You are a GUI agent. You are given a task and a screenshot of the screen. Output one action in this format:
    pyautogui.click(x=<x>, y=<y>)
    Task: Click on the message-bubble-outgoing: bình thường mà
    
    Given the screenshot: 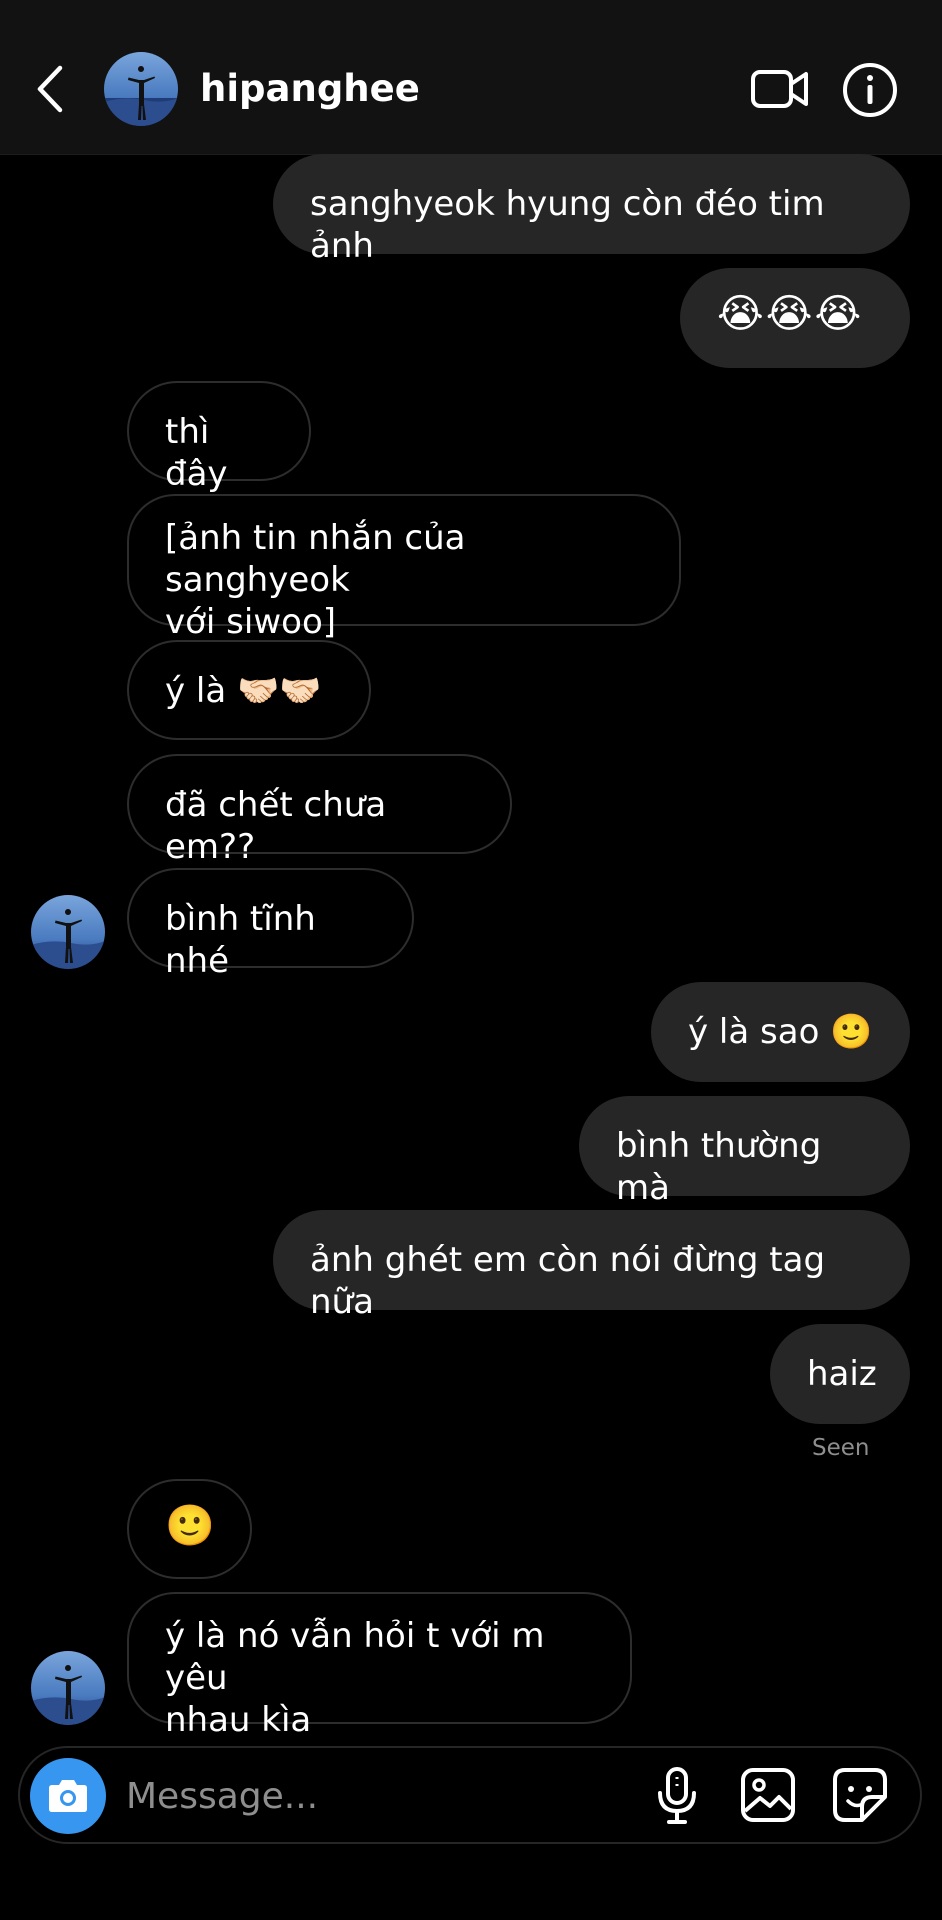 What is the action you would take?
    pyautogui.click(x=744, y=1152)
    